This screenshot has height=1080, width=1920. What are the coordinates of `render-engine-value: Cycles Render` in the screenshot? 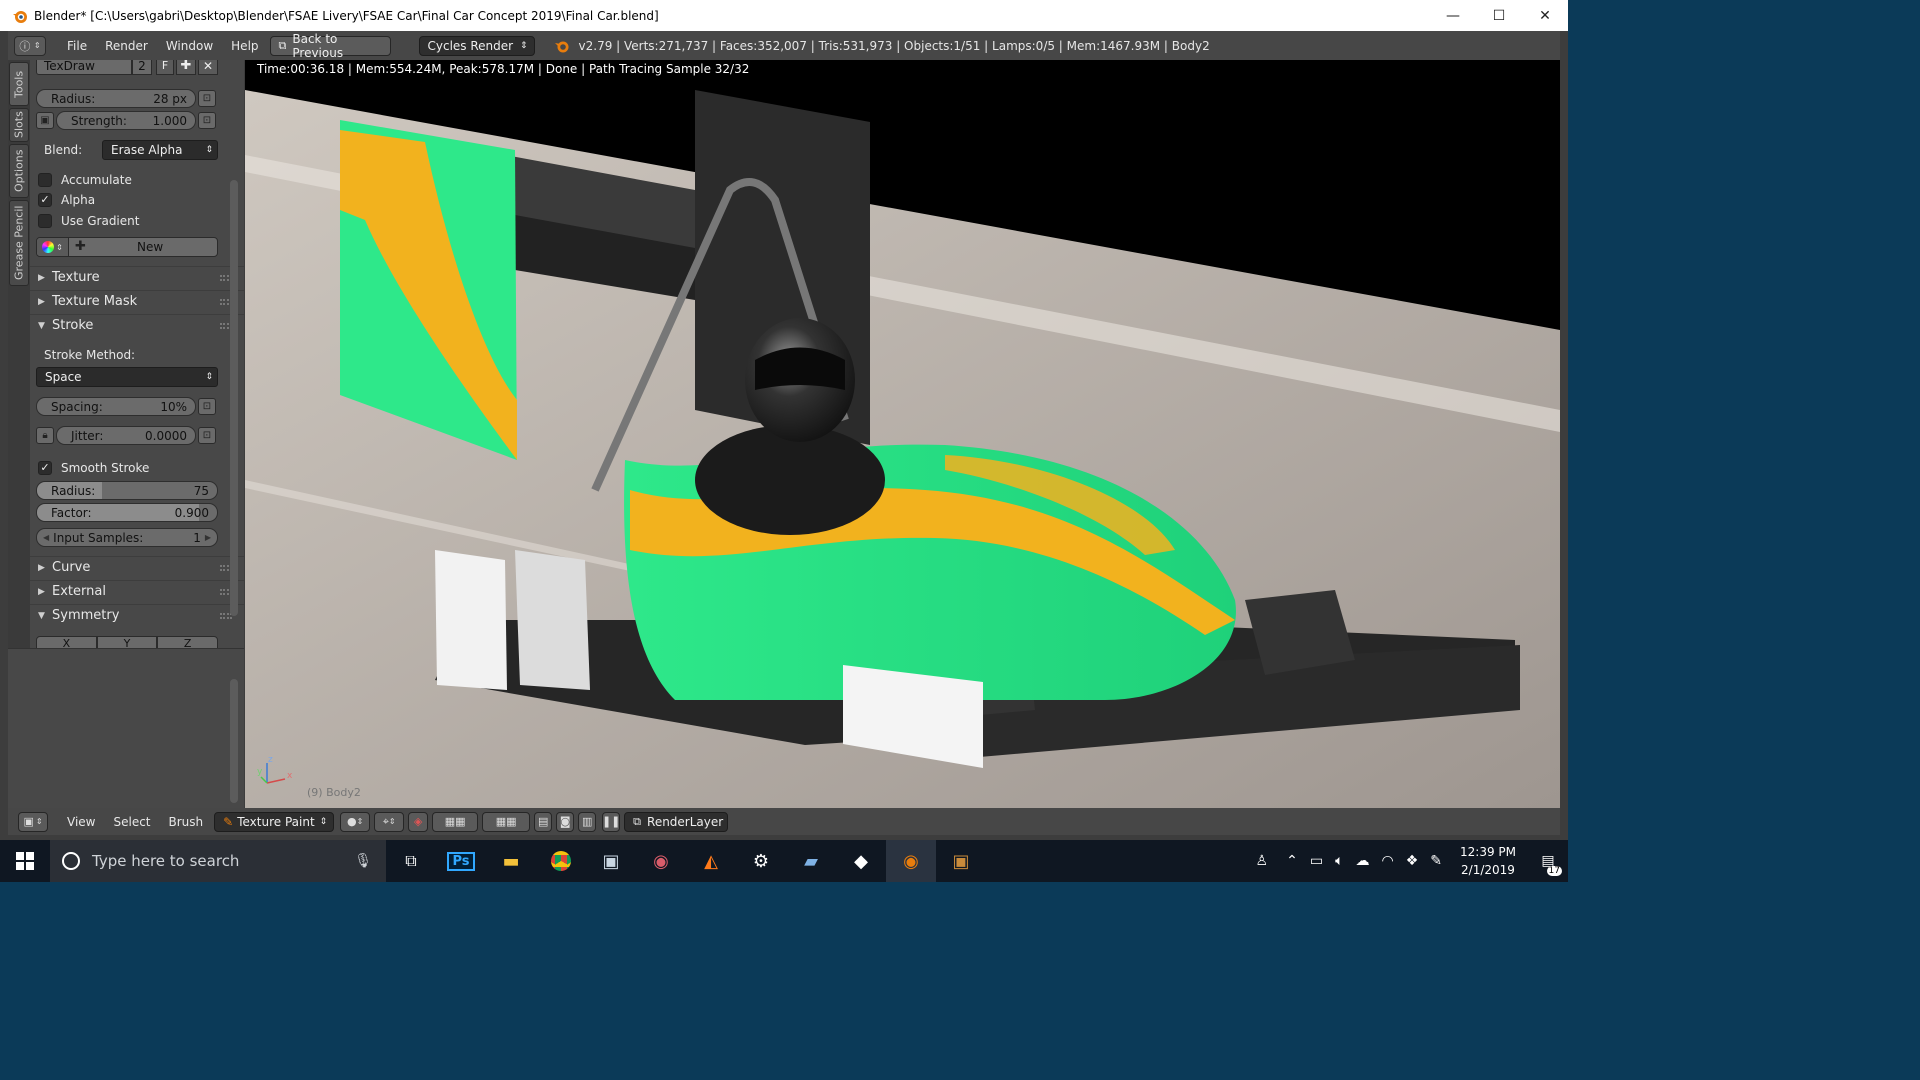 It's located at (470, 45).